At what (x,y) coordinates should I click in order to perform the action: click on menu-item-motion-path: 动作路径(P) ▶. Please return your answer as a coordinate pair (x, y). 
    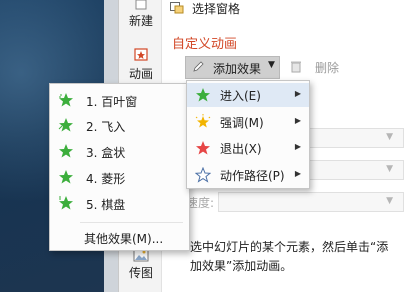
    Looking at the image, I should click on (248, 175).